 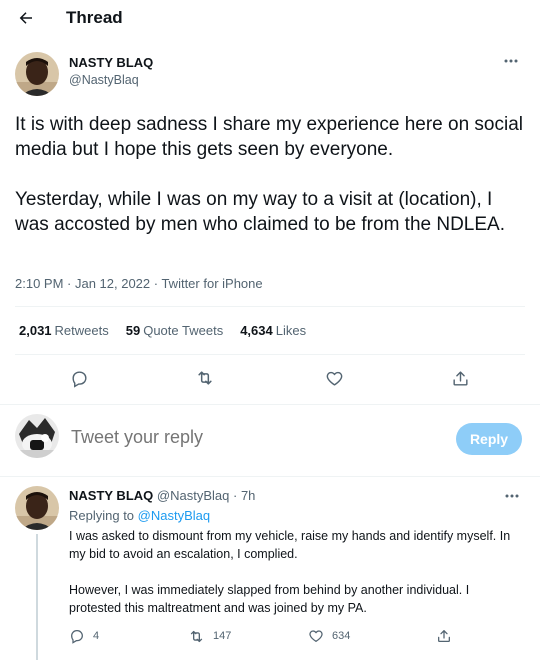 I want to click on likes-stat: 4,634 Likes, so click(x=273, y=330).